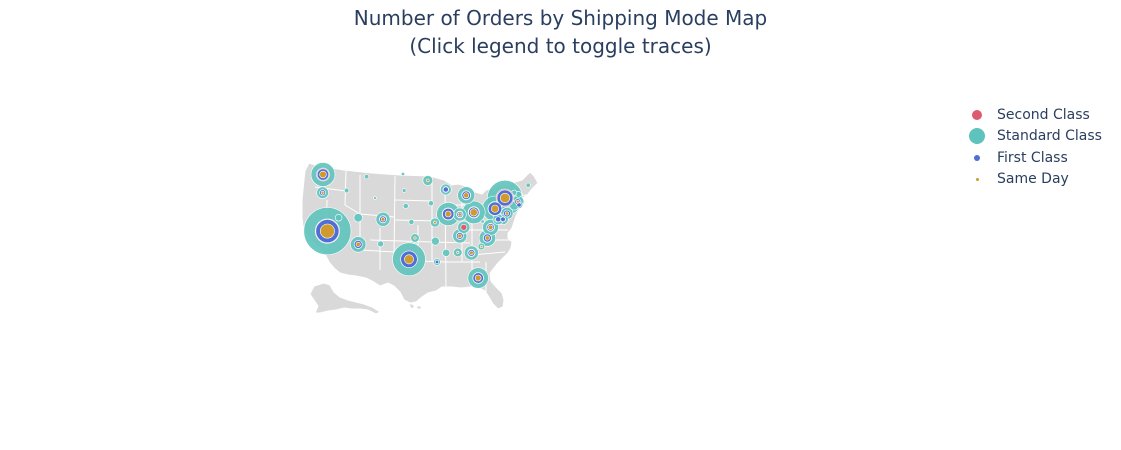 This screenshot has height=450, width=1121. What do you see at coordinates (494, 208) in the screenshot?
I see `marker-same-day-pennsylvania` at bounding box center [494, 208].